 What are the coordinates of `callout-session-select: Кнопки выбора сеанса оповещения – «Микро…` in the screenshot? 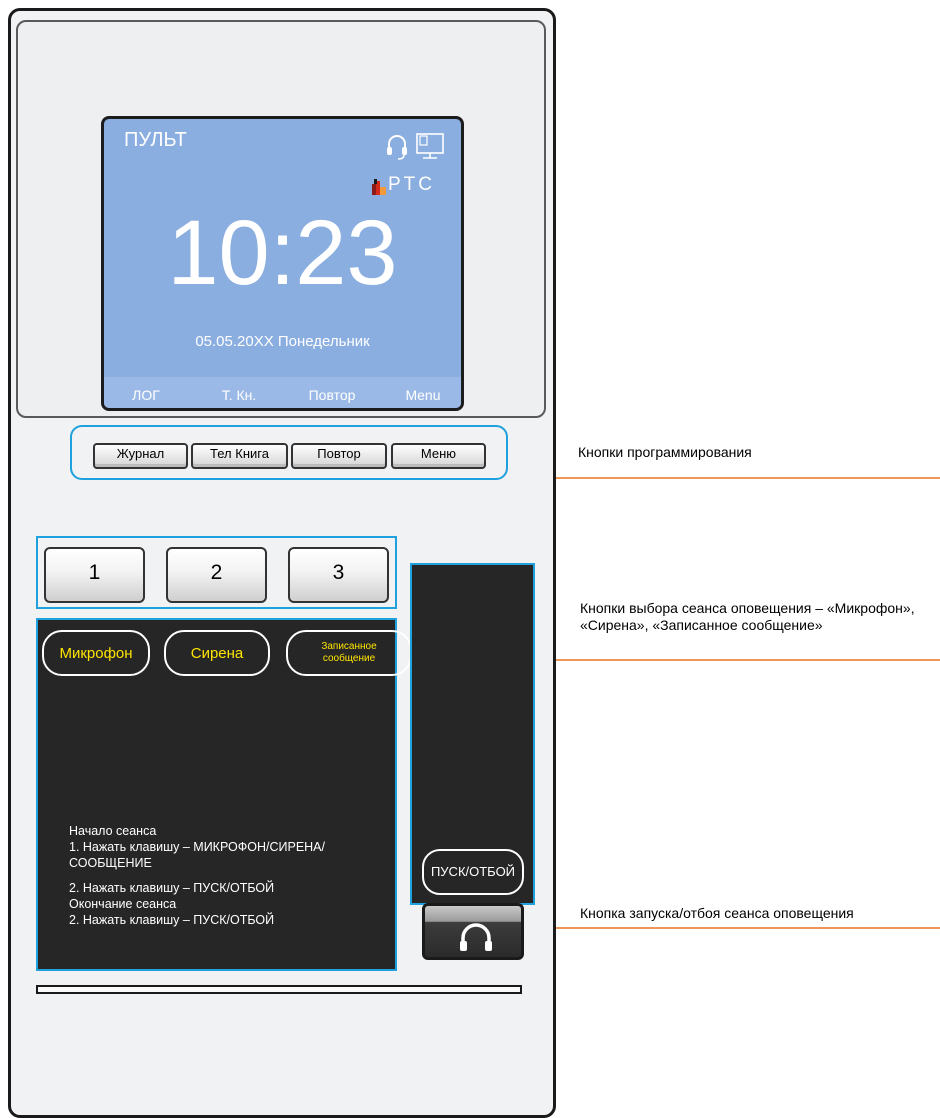 It's located at (747, 616).